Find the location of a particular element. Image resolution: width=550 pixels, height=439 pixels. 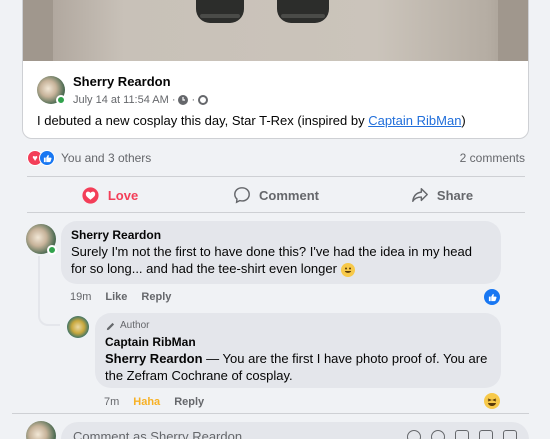

reactions-summary: ♥ You and 3 others 2 comments is located at coordinates (276, 158).